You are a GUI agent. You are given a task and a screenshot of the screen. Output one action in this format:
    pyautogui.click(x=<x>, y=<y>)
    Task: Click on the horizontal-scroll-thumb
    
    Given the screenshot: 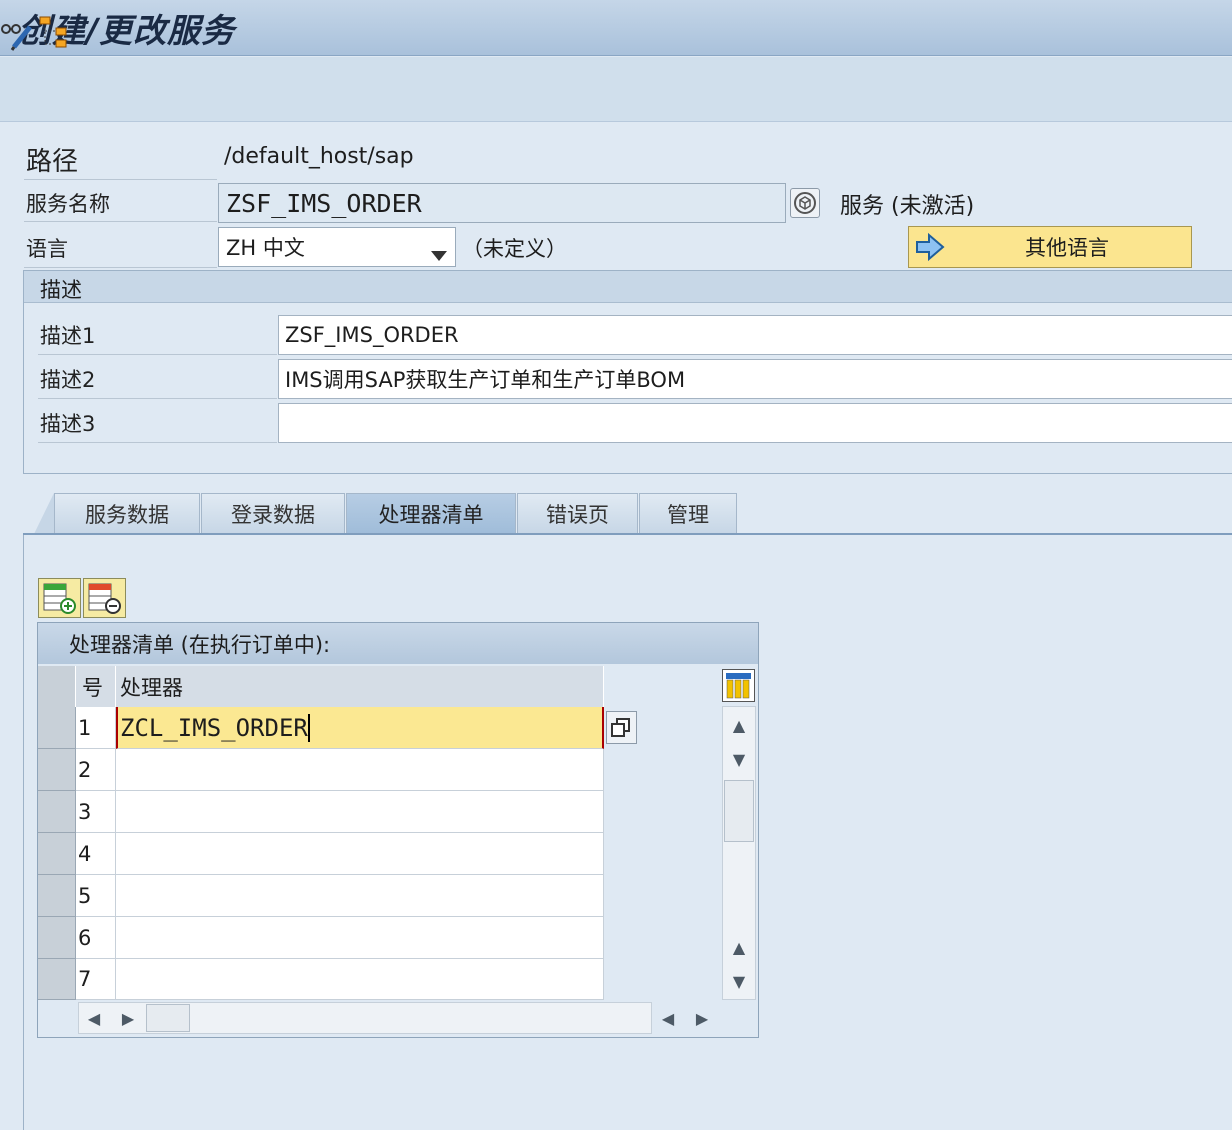 What is the action you would take?
    pyautogui.click(x=168, y=1018)
    